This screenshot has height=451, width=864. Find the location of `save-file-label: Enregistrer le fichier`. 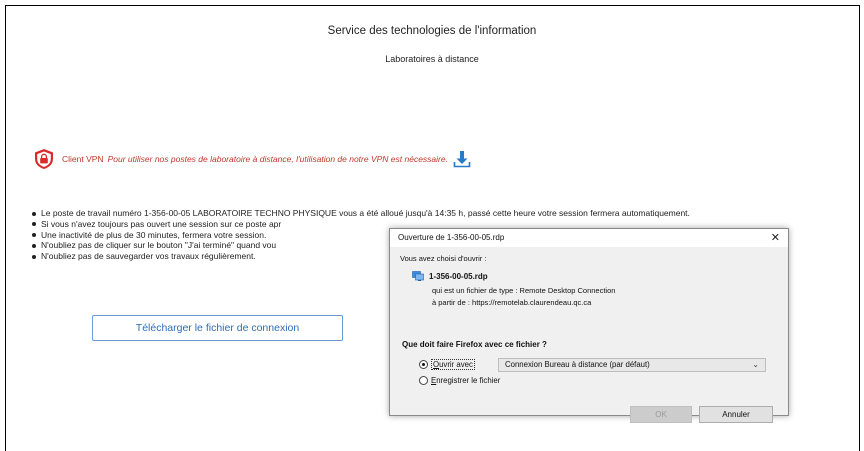

save-file-label: Enregistrer le fichier is located at coordinates (466, 380).